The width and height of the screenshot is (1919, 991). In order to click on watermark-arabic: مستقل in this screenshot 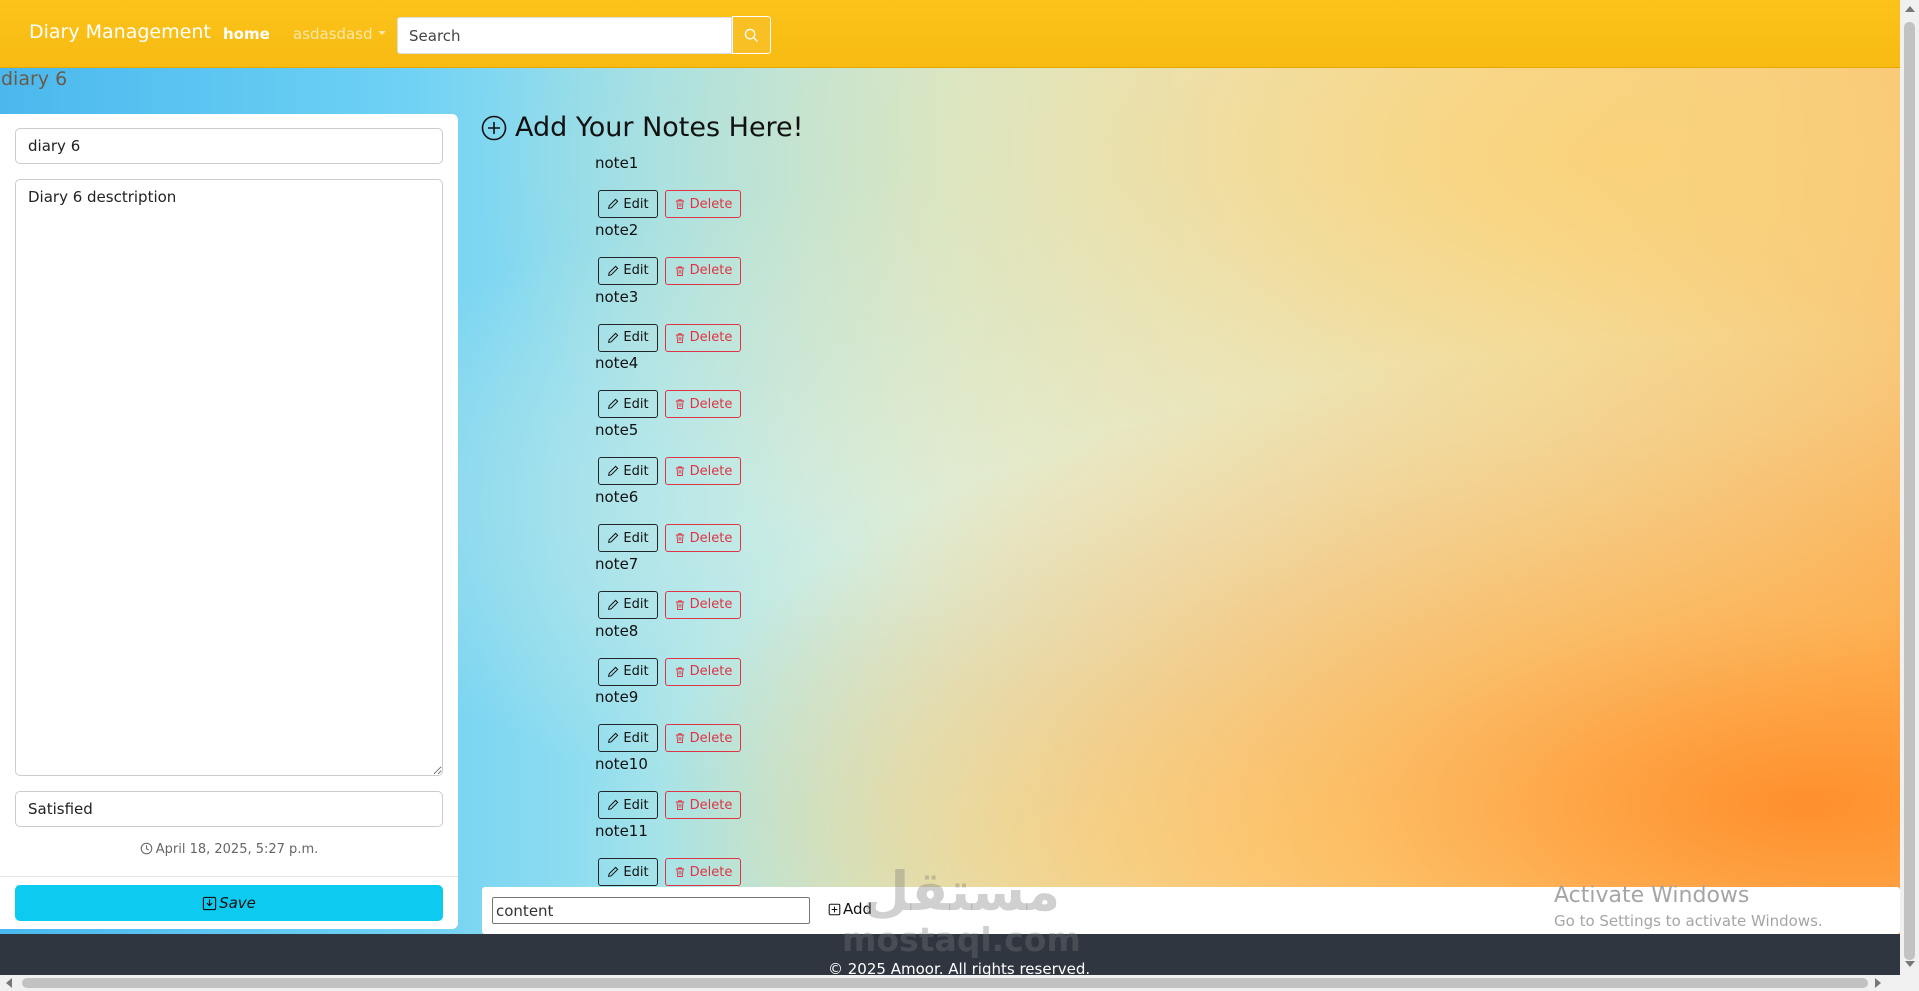, I will do `click(961, 891)`.